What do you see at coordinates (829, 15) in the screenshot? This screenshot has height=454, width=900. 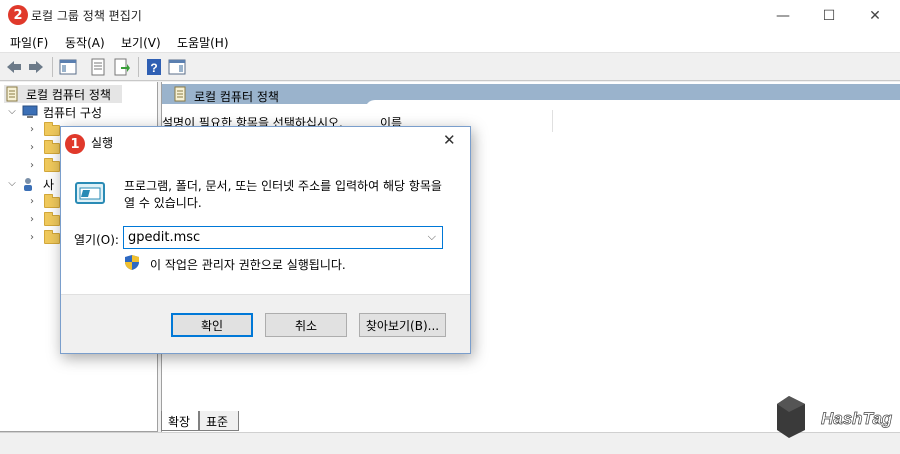 I see `maximize-button: ☐` at bounding box center [829, 15].